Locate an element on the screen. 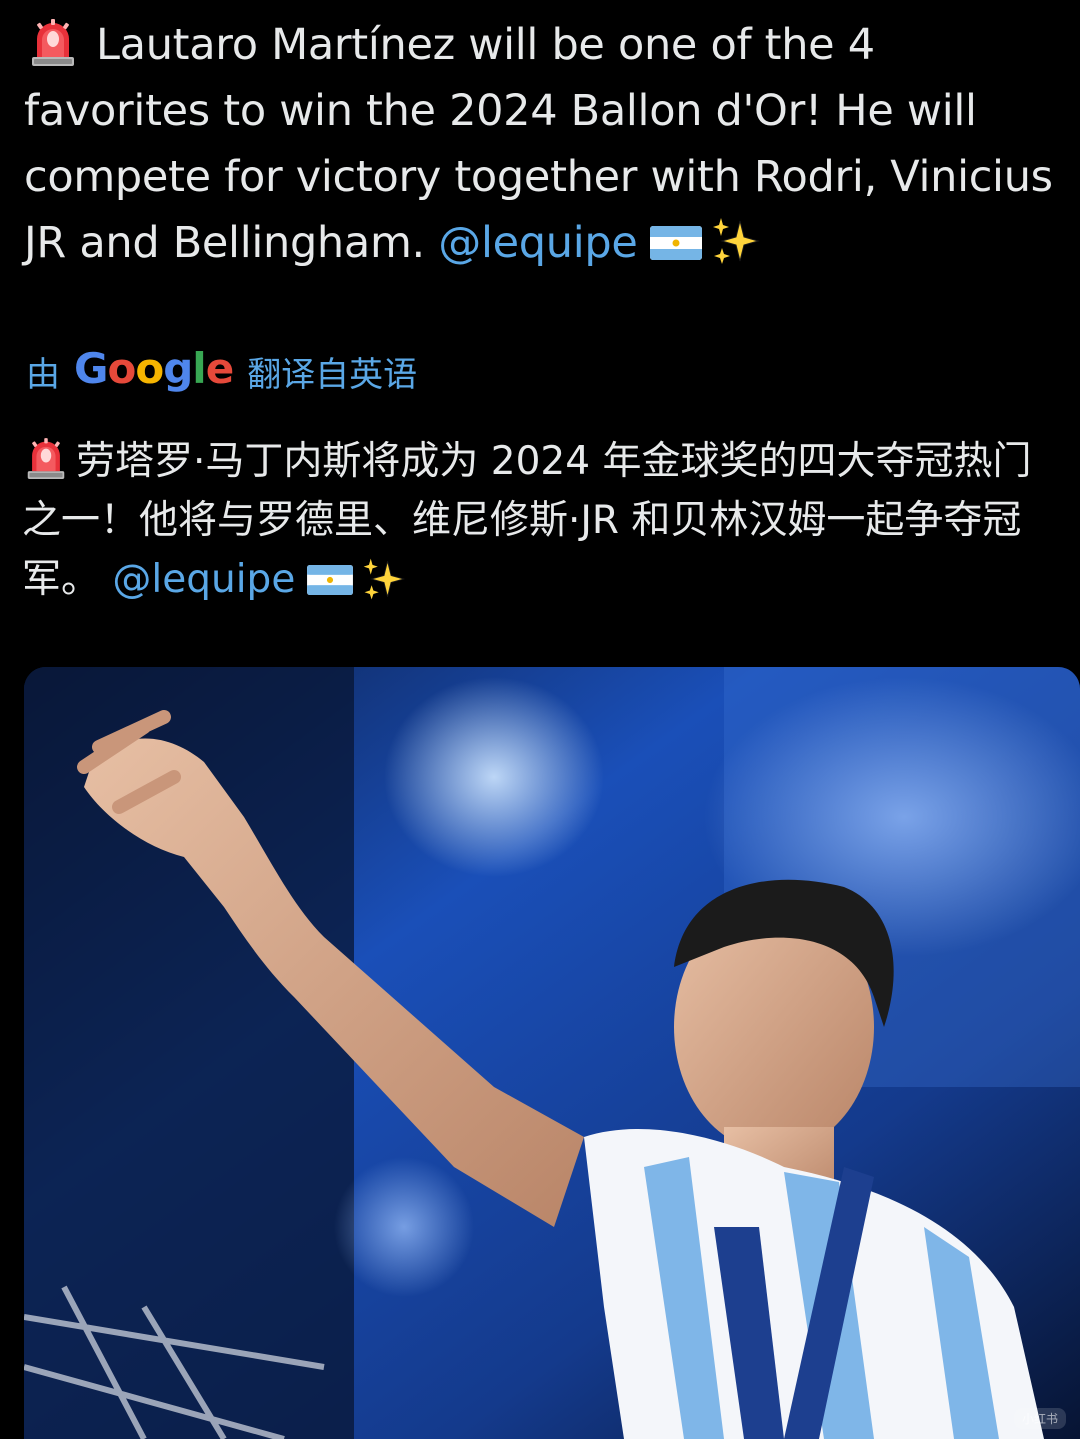  translated-by-suffix: 翻译自英语 is located at coordinates (332, 374).